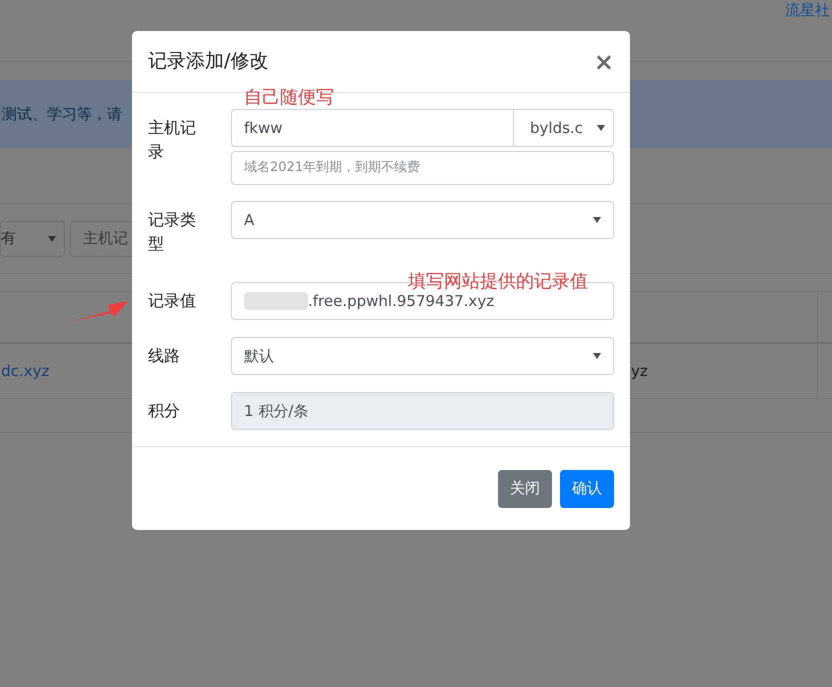  What do you see at coordinates (172, 301) in the screenshot?
I see `field-label: 记录值` at bounding box center [172, 301].